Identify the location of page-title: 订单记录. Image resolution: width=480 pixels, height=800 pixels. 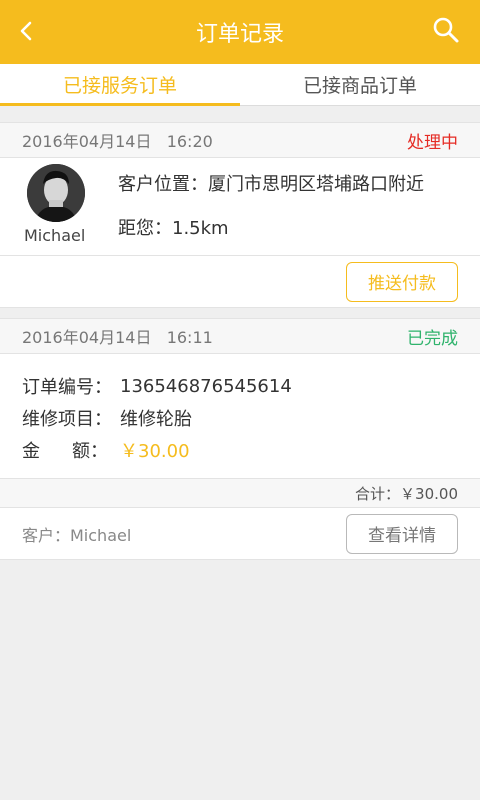
(239, 34).